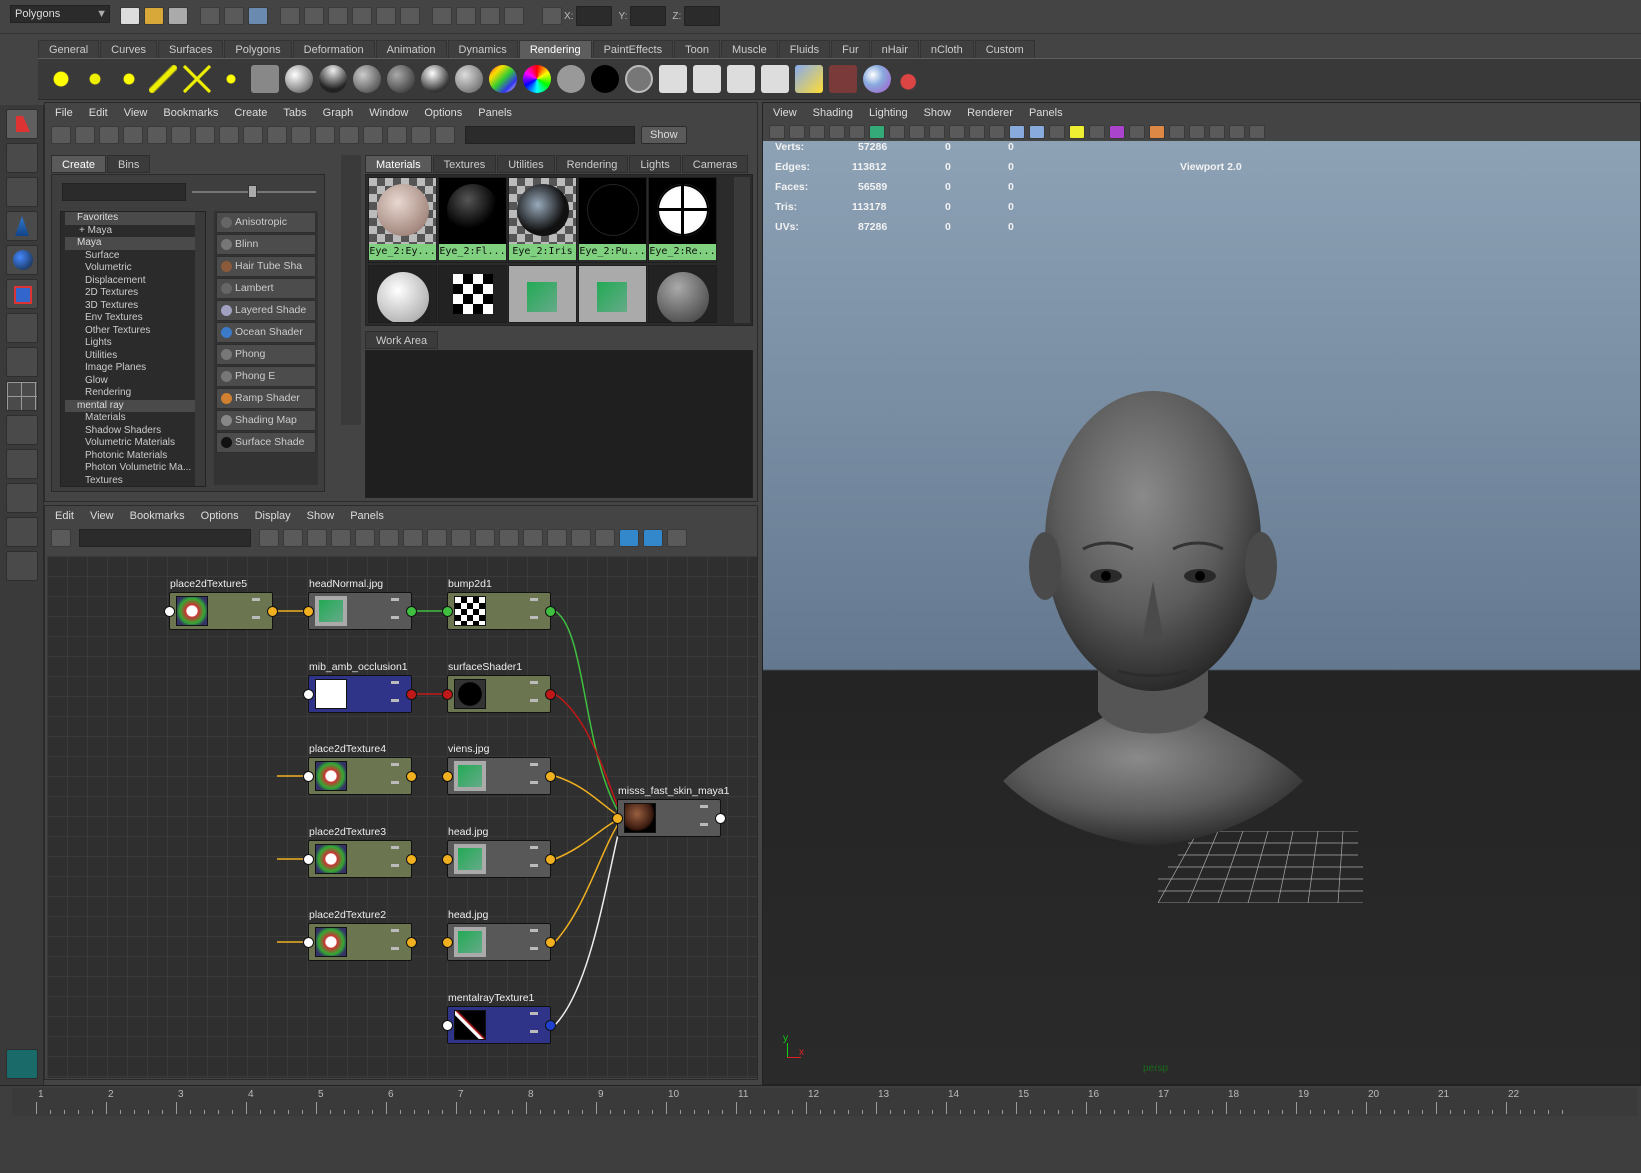  Describe the element at coordinates (129, 79) in the screenshot. I see `point-light-icon` at that location.